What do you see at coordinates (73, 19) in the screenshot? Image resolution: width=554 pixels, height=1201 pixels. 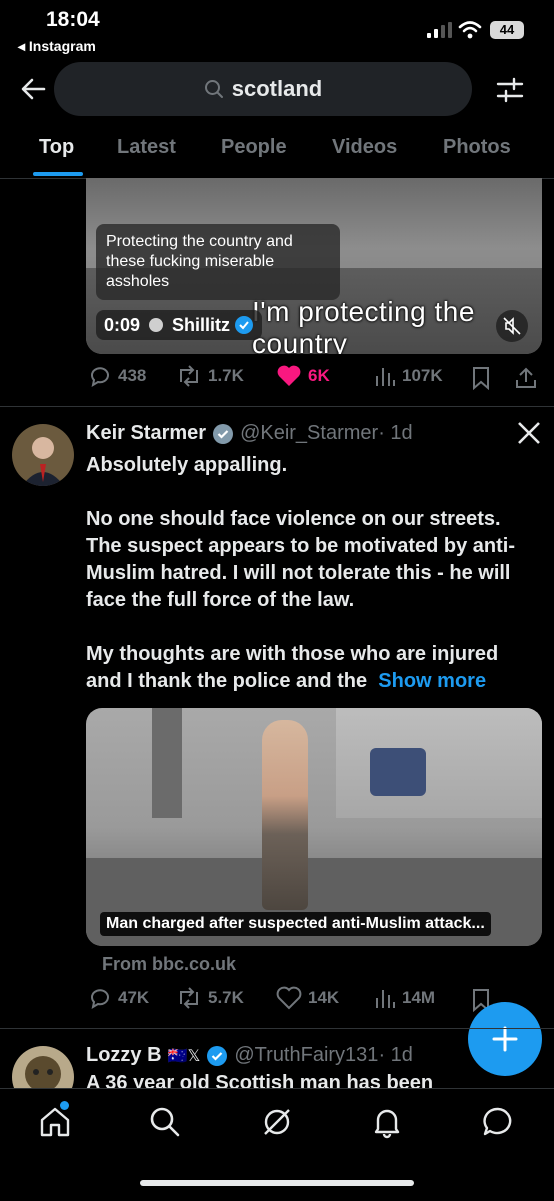 I see `clock: 18:04` at bounding box center [73, 19].